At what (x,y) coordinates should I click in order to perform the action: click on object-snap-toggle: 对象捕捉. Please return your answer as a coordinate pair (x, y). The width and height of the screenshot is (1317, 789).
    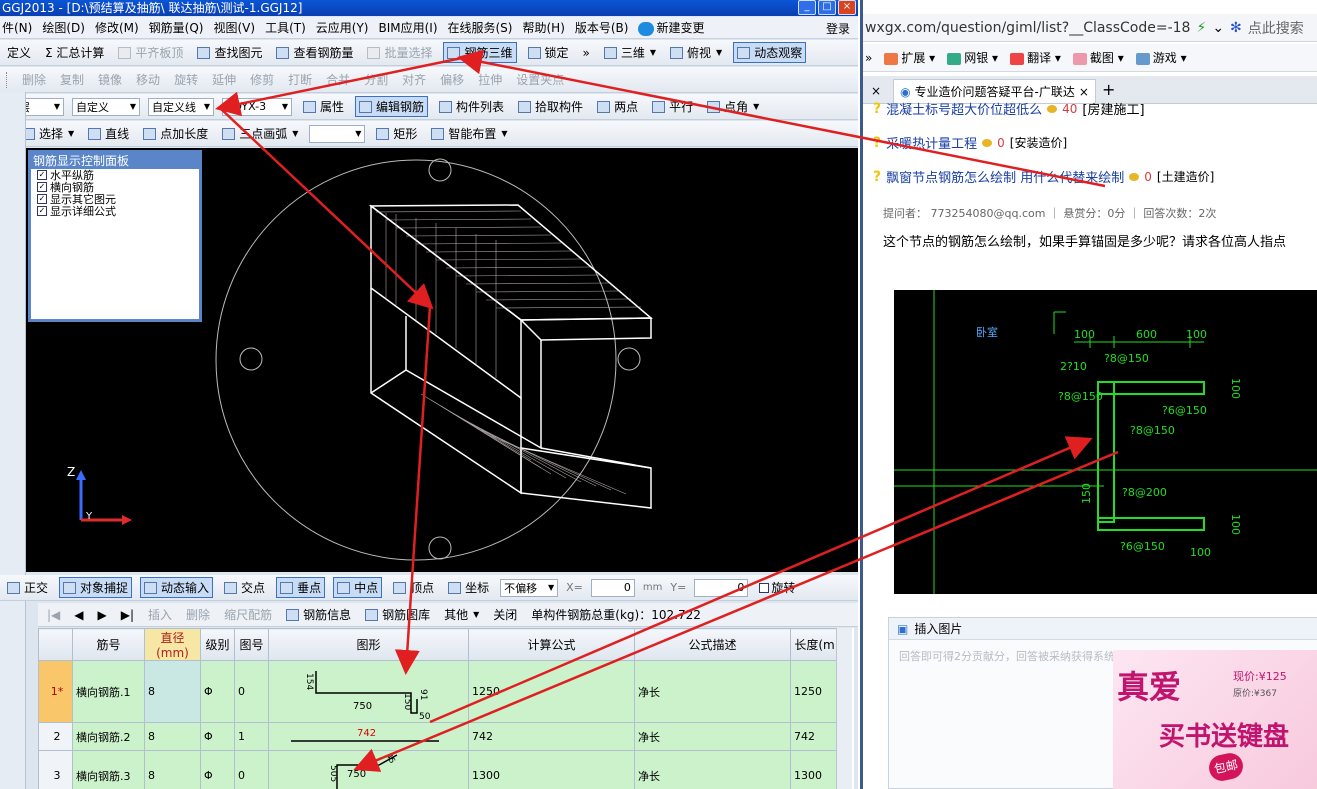
    Looking at the image, I should click on (96, 587).